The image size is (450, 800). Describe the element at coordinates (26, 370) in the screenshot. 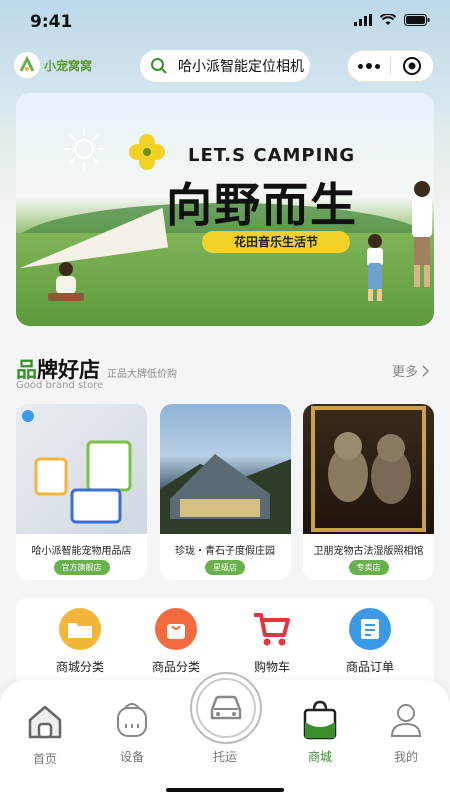

I see `brand-title-first-char: 品` at that location.